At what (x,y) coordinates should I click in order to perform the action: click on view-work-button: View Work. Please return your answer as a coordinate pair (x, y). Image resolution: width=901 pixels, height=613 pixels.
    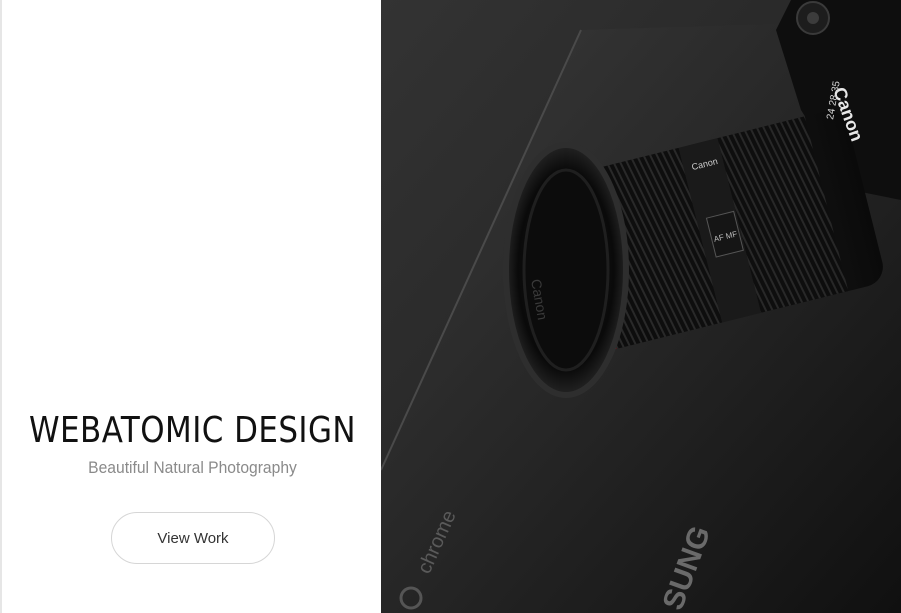
    Looking at the image, I should click on (193, 538).